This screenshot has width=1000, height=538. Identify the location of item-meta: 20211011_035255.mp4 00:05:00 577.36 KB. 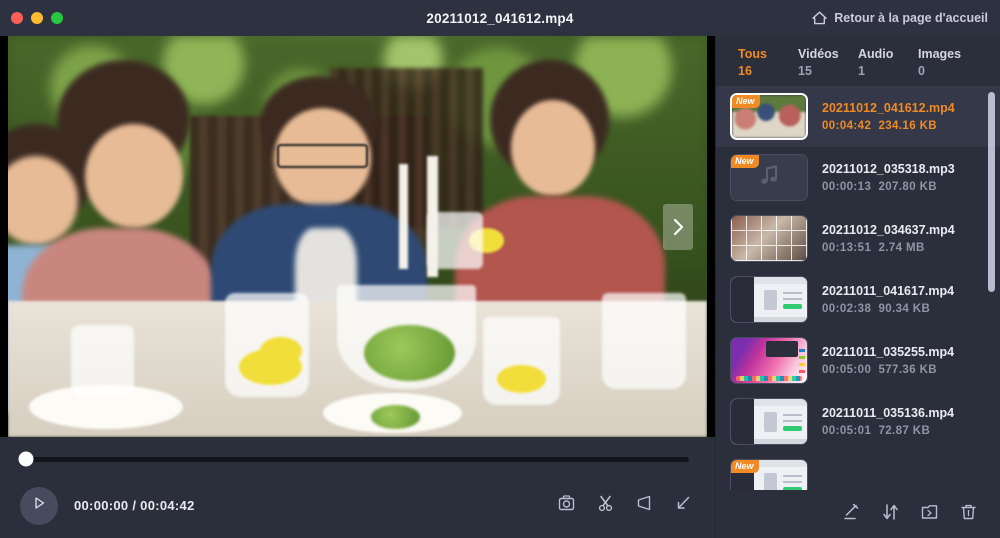
(888, 361).